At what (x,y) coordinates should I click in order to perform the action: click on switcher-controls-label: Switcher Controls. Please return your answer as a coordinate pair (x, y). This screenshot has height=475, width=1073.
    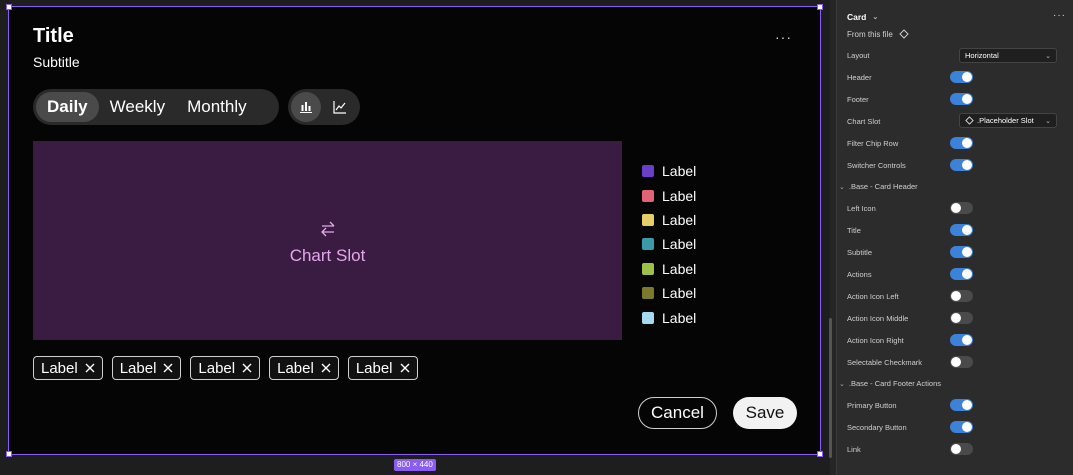
    Looking at the image, I should click on (876, 165).